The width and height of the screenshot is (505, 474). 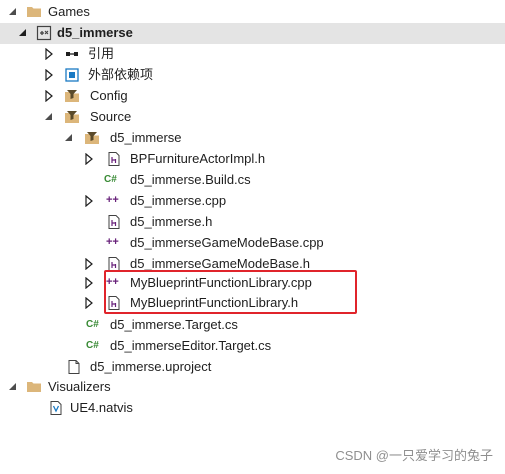 What do you see at coordinates (121, 74) in the screenshot?
I see `tree-label-external-deps: 外部依赖项` at bounding box center [121, 74].